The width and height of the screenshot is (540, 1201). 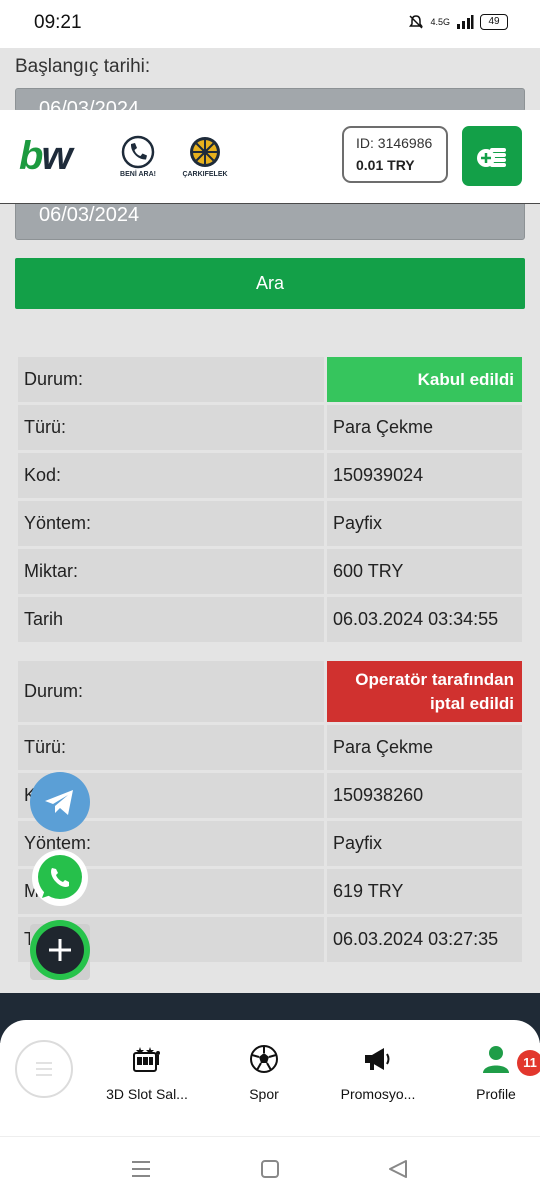 What do you see at coordinates (416, 22) in the screenshot?
I see `mute-bell-icon` at bounding box center [416, 22].